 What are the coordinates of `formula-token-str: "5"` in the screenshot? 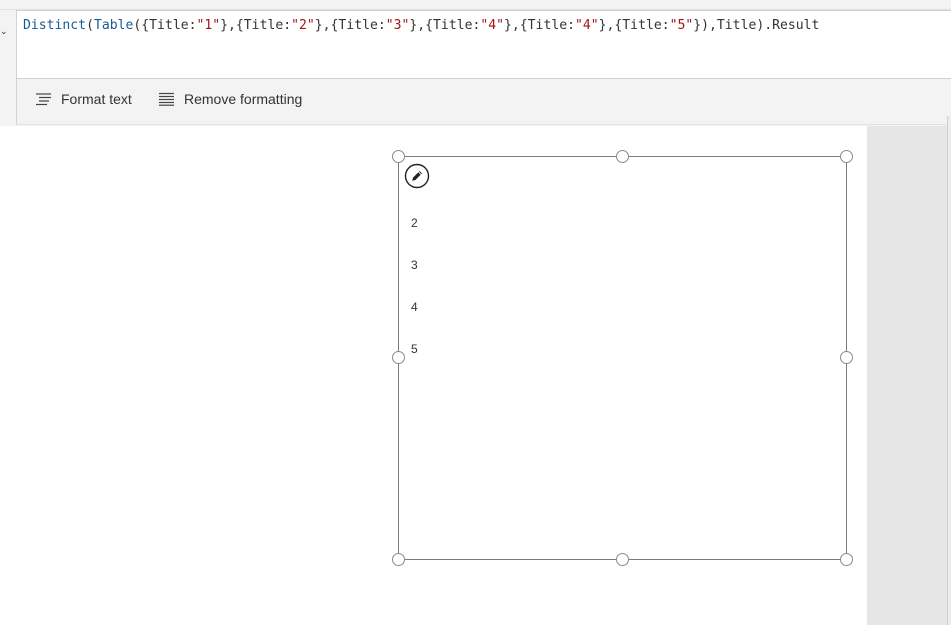 It's located at (681, 25).